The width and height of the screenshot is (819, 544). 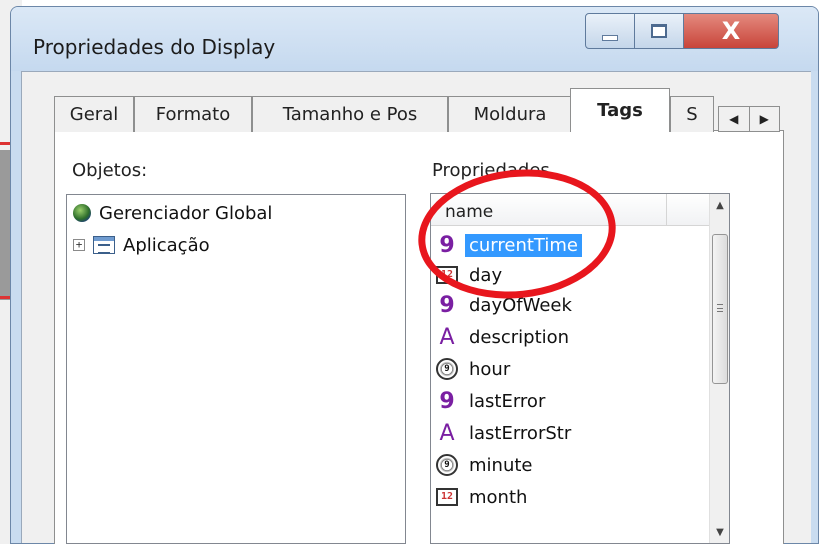 I want to click on column-header-extra, so click(x=688, y=210).